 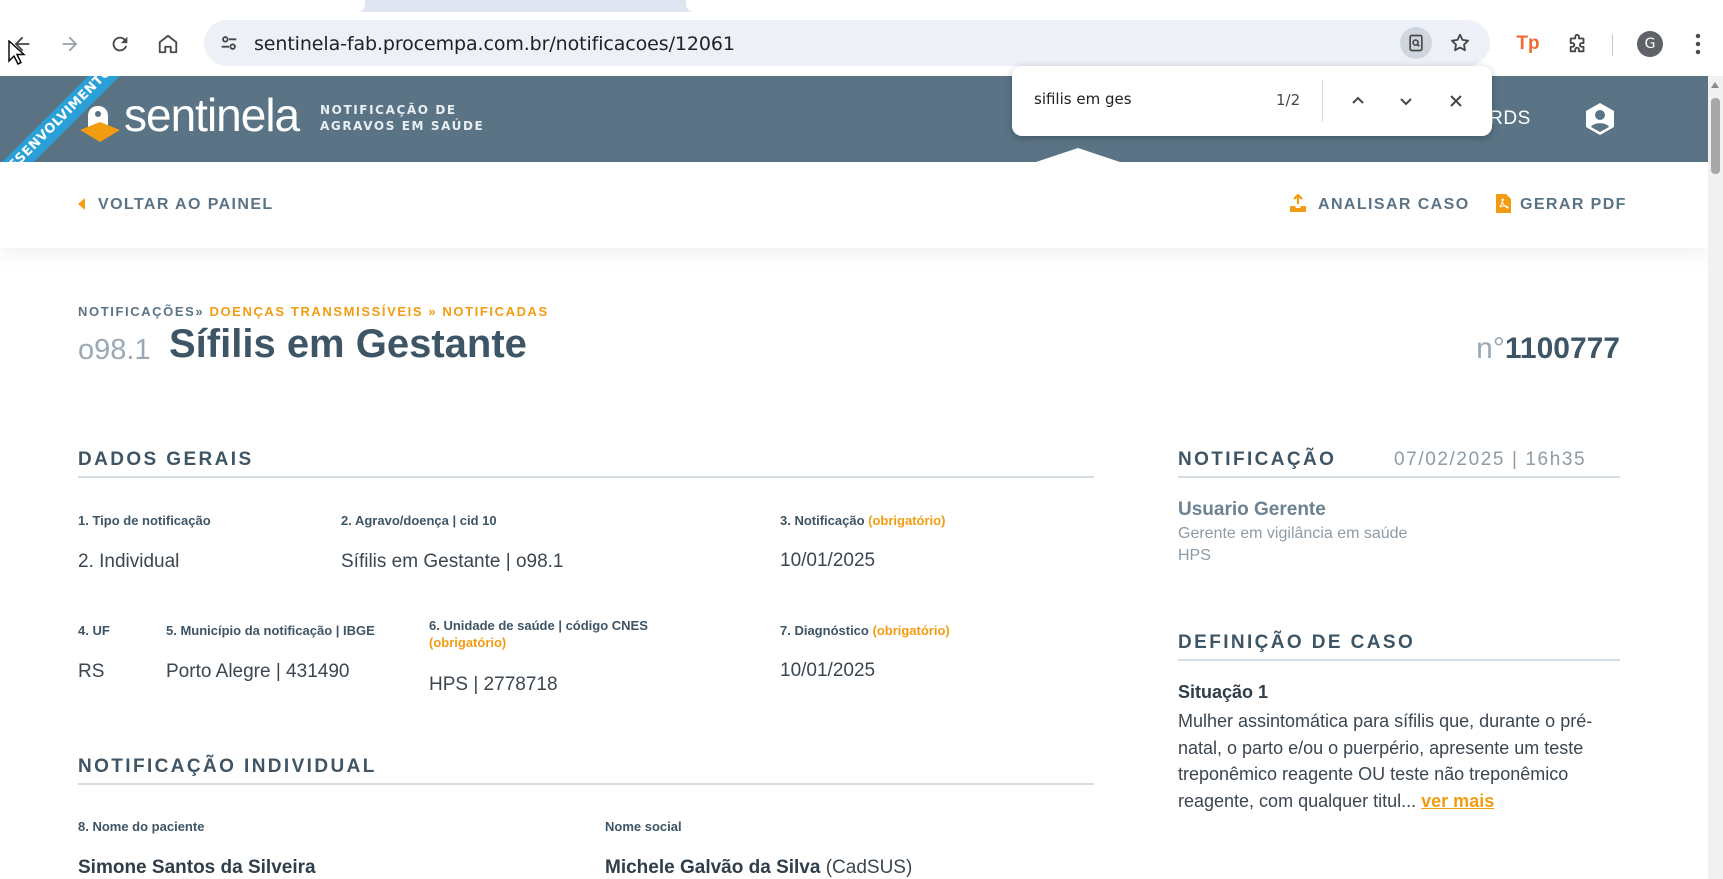 I want to click on close-icon, so click(x=1456, y=101).